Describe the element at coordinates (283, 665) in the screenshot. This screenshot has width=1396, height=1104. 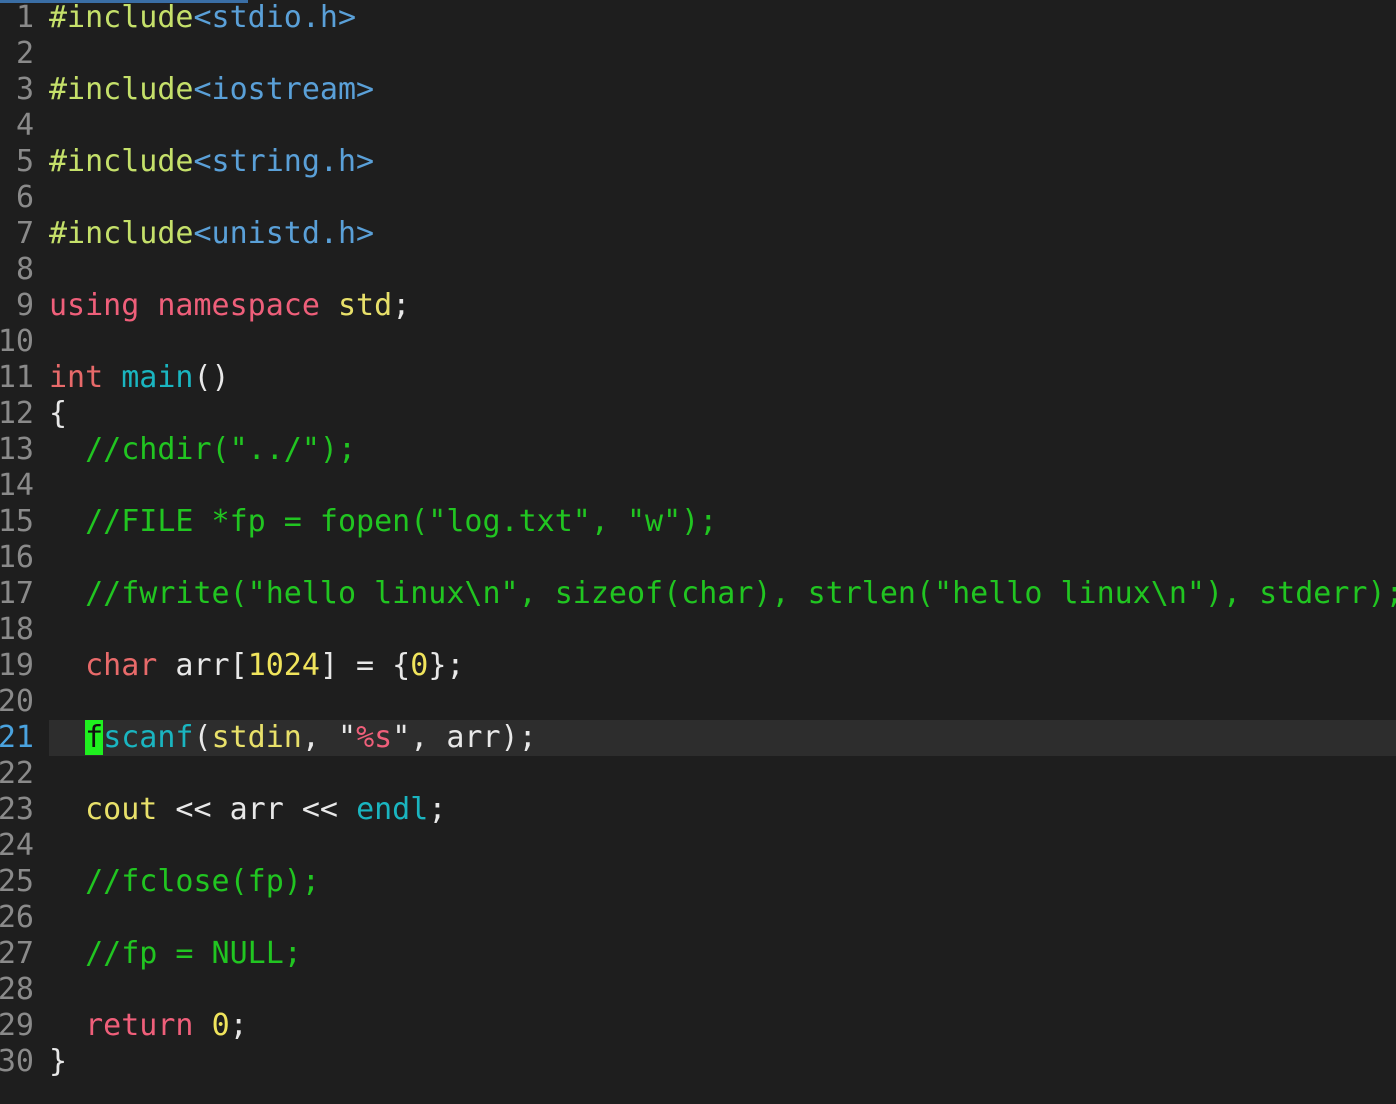
I see `number-token: 1024` at that location.